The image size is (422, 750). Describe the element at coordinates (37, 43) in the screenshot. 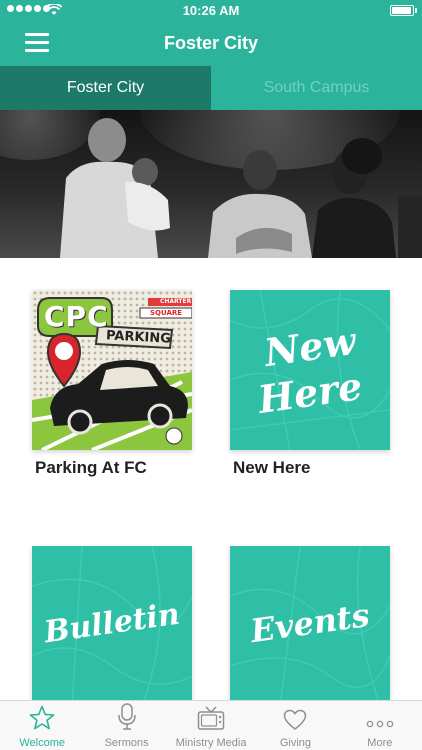

I see `hamburger-menu-icon` at that location.